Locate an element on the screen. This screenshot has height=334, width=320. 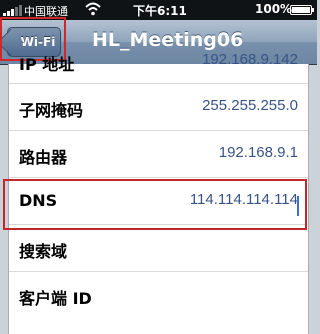
page-title: HL_Meeting06 is located at coordinates (168, 40).